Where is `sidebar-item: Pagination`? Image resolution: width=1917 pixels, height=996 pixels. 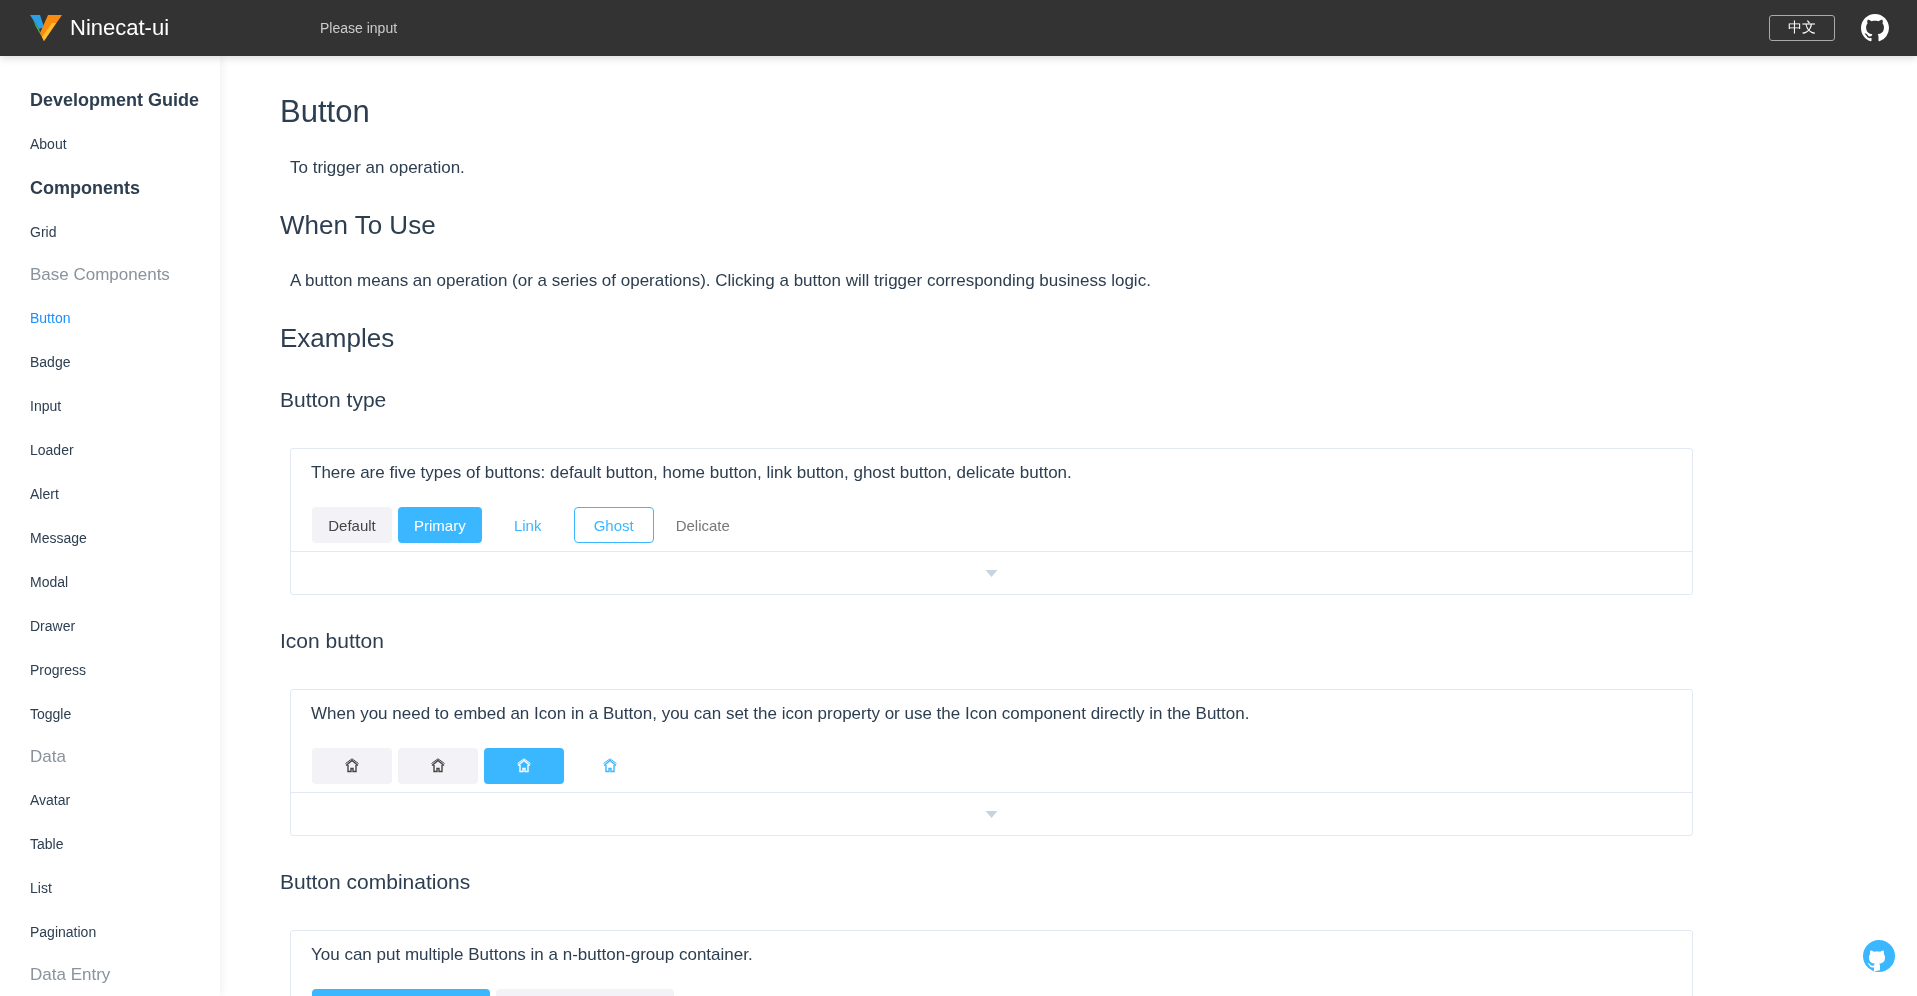
sidebar-item: Pagination is located at coordinates (125, 932).